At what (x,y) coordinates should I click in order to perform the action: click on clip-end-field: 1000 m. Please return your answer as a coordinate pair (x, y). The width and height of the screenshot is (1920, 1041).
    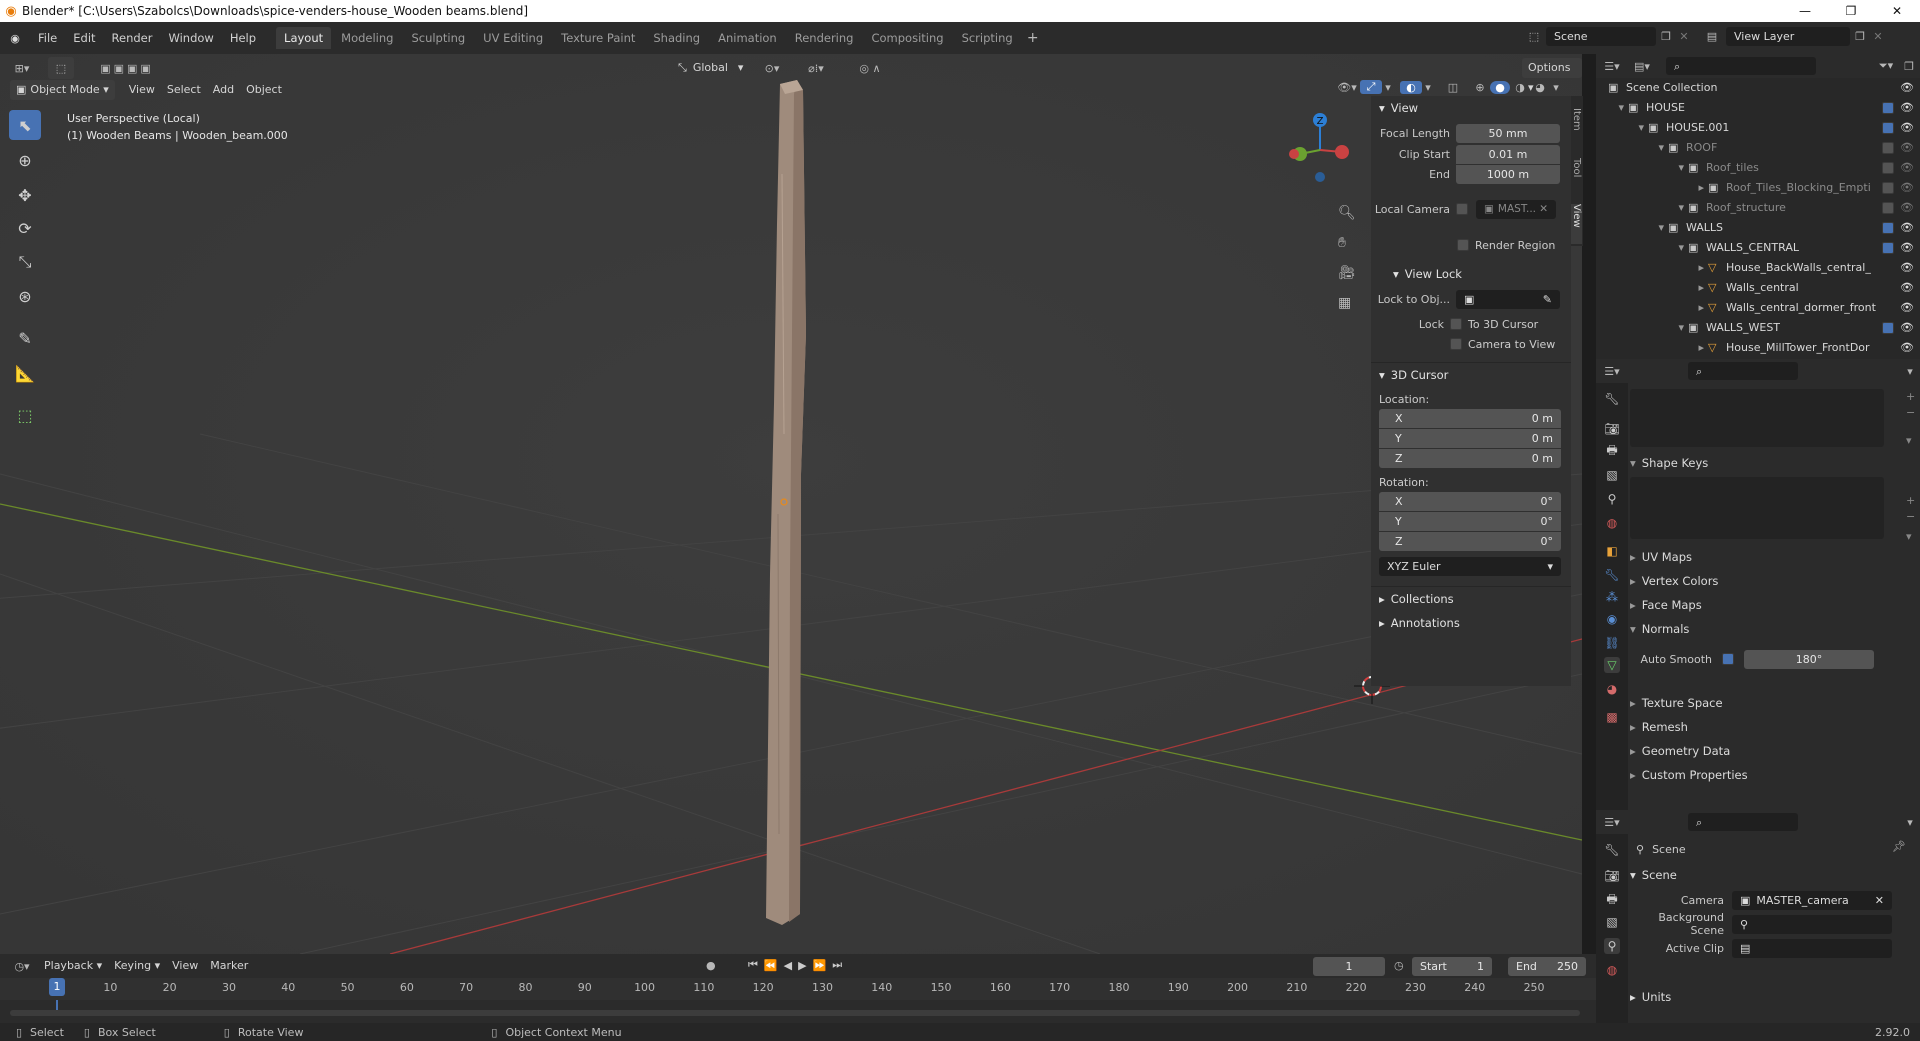
    Looking at the image, I should click on (1508, 174).